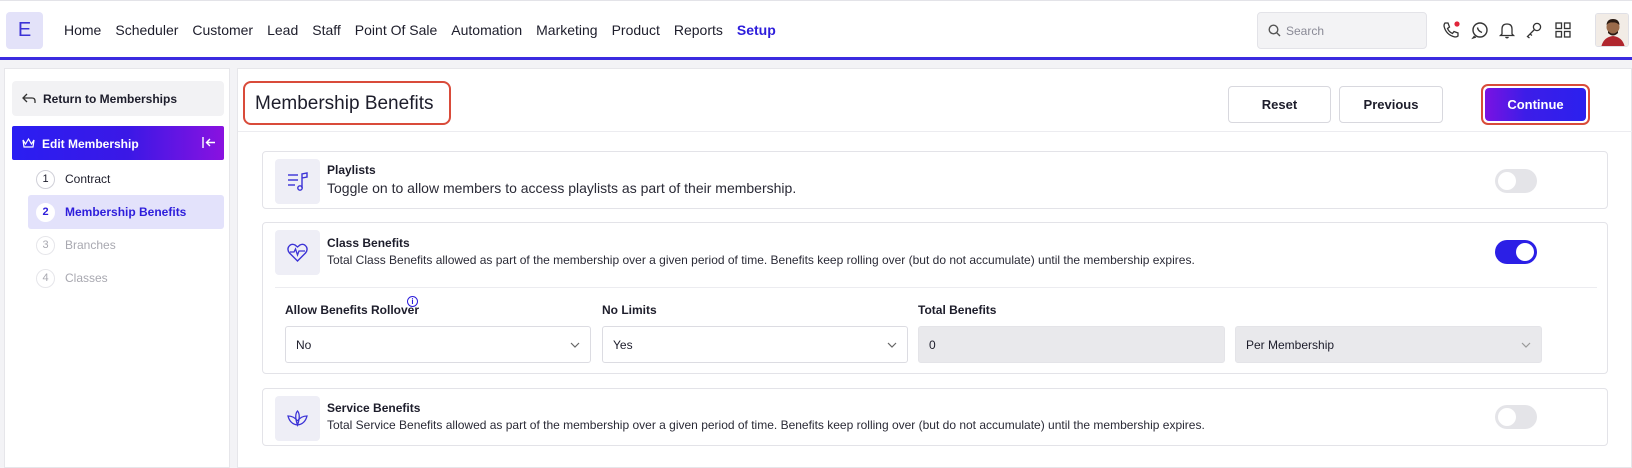 This screenshot has width=1632, height=468. Describe the element at coordinates (368, 243) in the screenshot. I see `class-benefits-title: Class Benefits` at that location.